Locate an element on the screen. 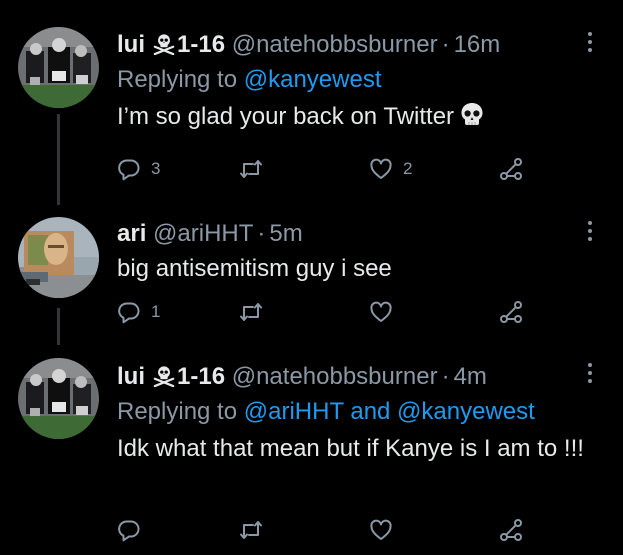 This screenshot has width=623, height=555. tweet-actions is located at coordinates (327, 530).